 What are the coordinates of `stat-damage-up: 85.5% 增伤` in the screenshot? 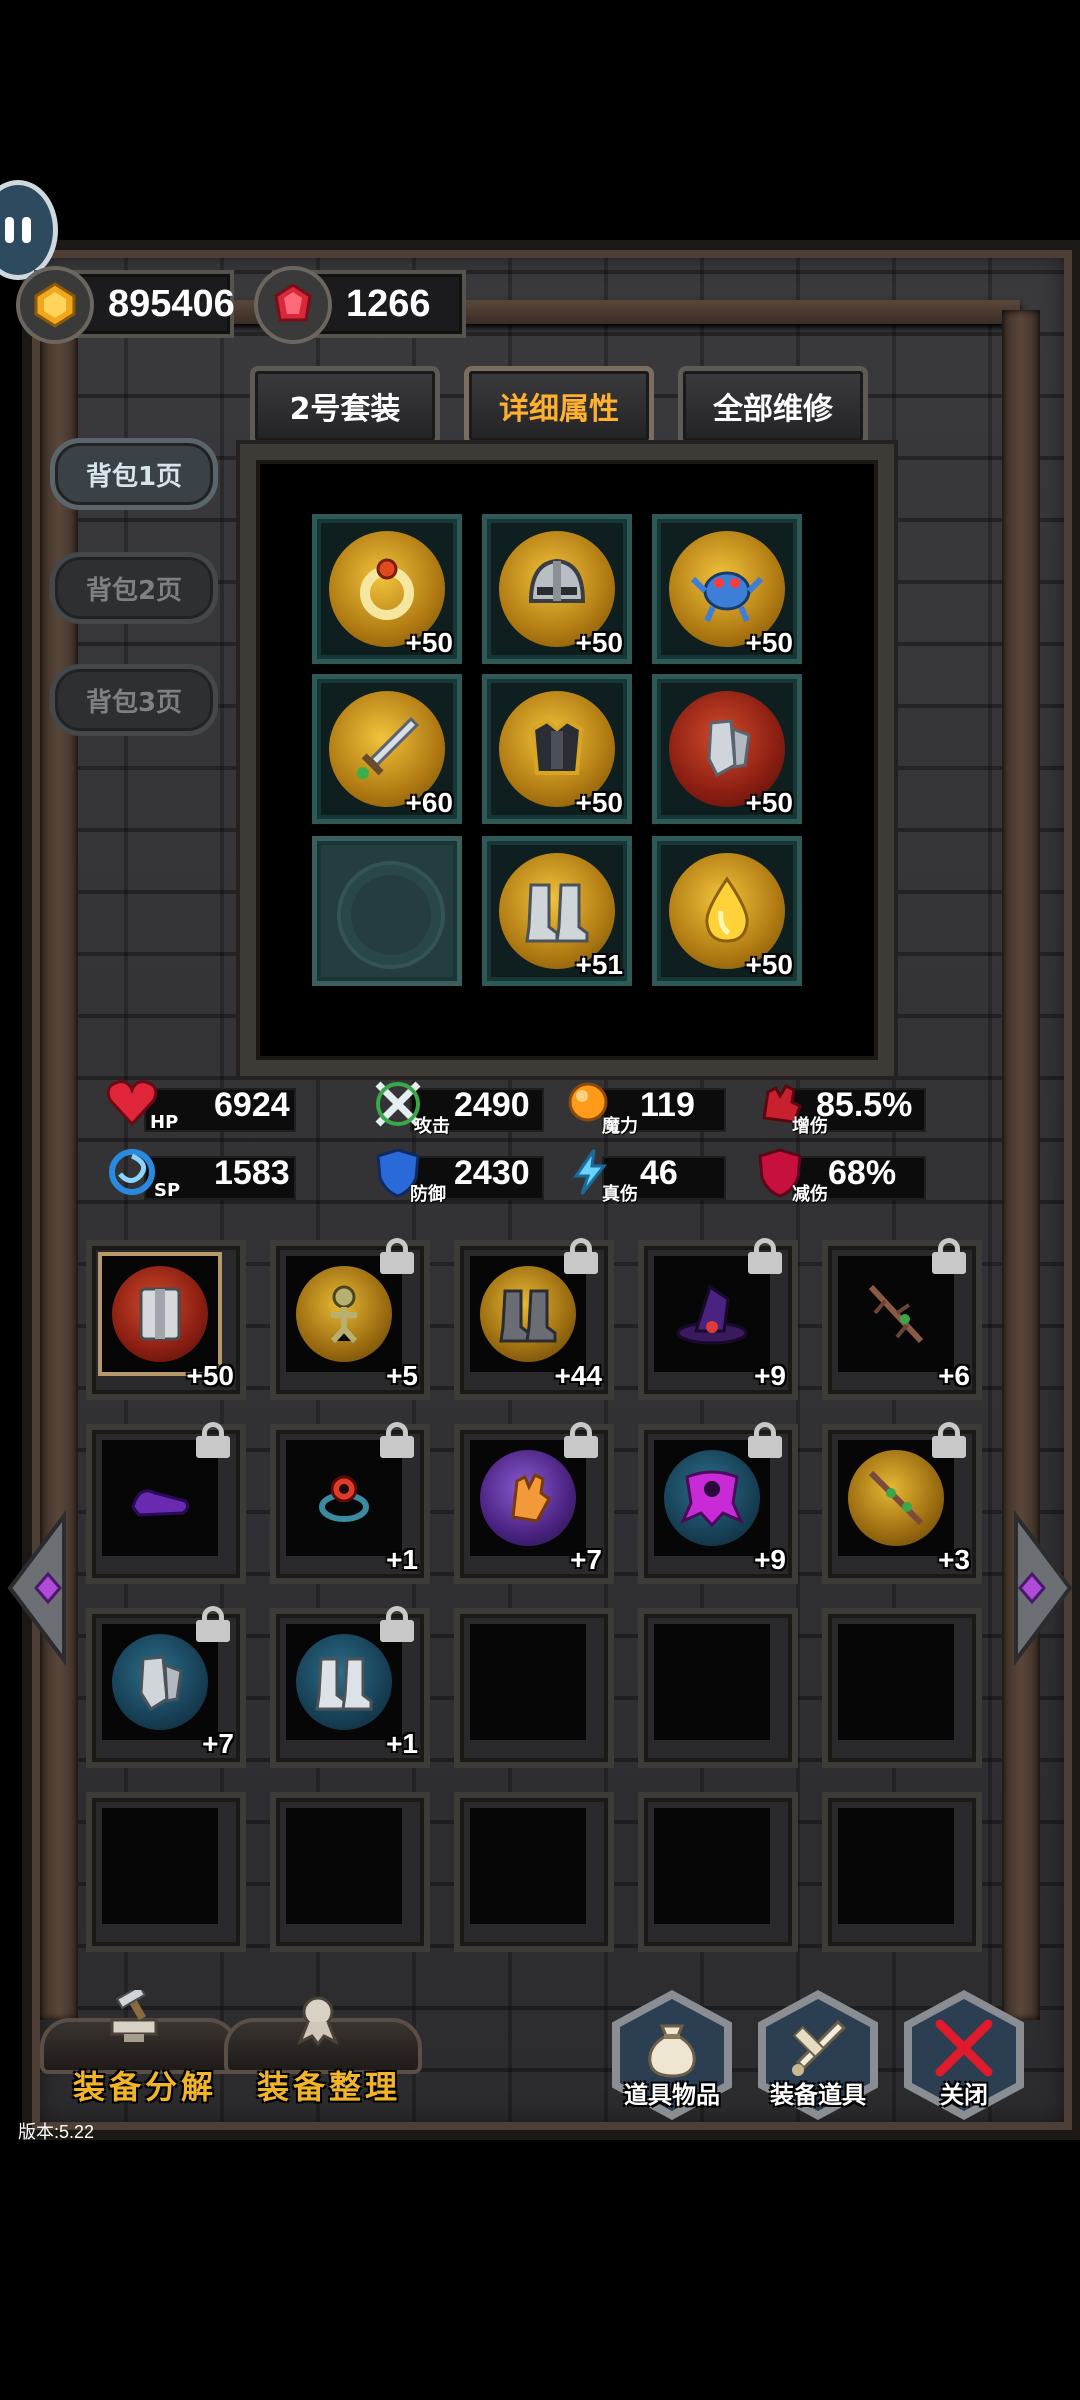 It's located at (839, 1110).